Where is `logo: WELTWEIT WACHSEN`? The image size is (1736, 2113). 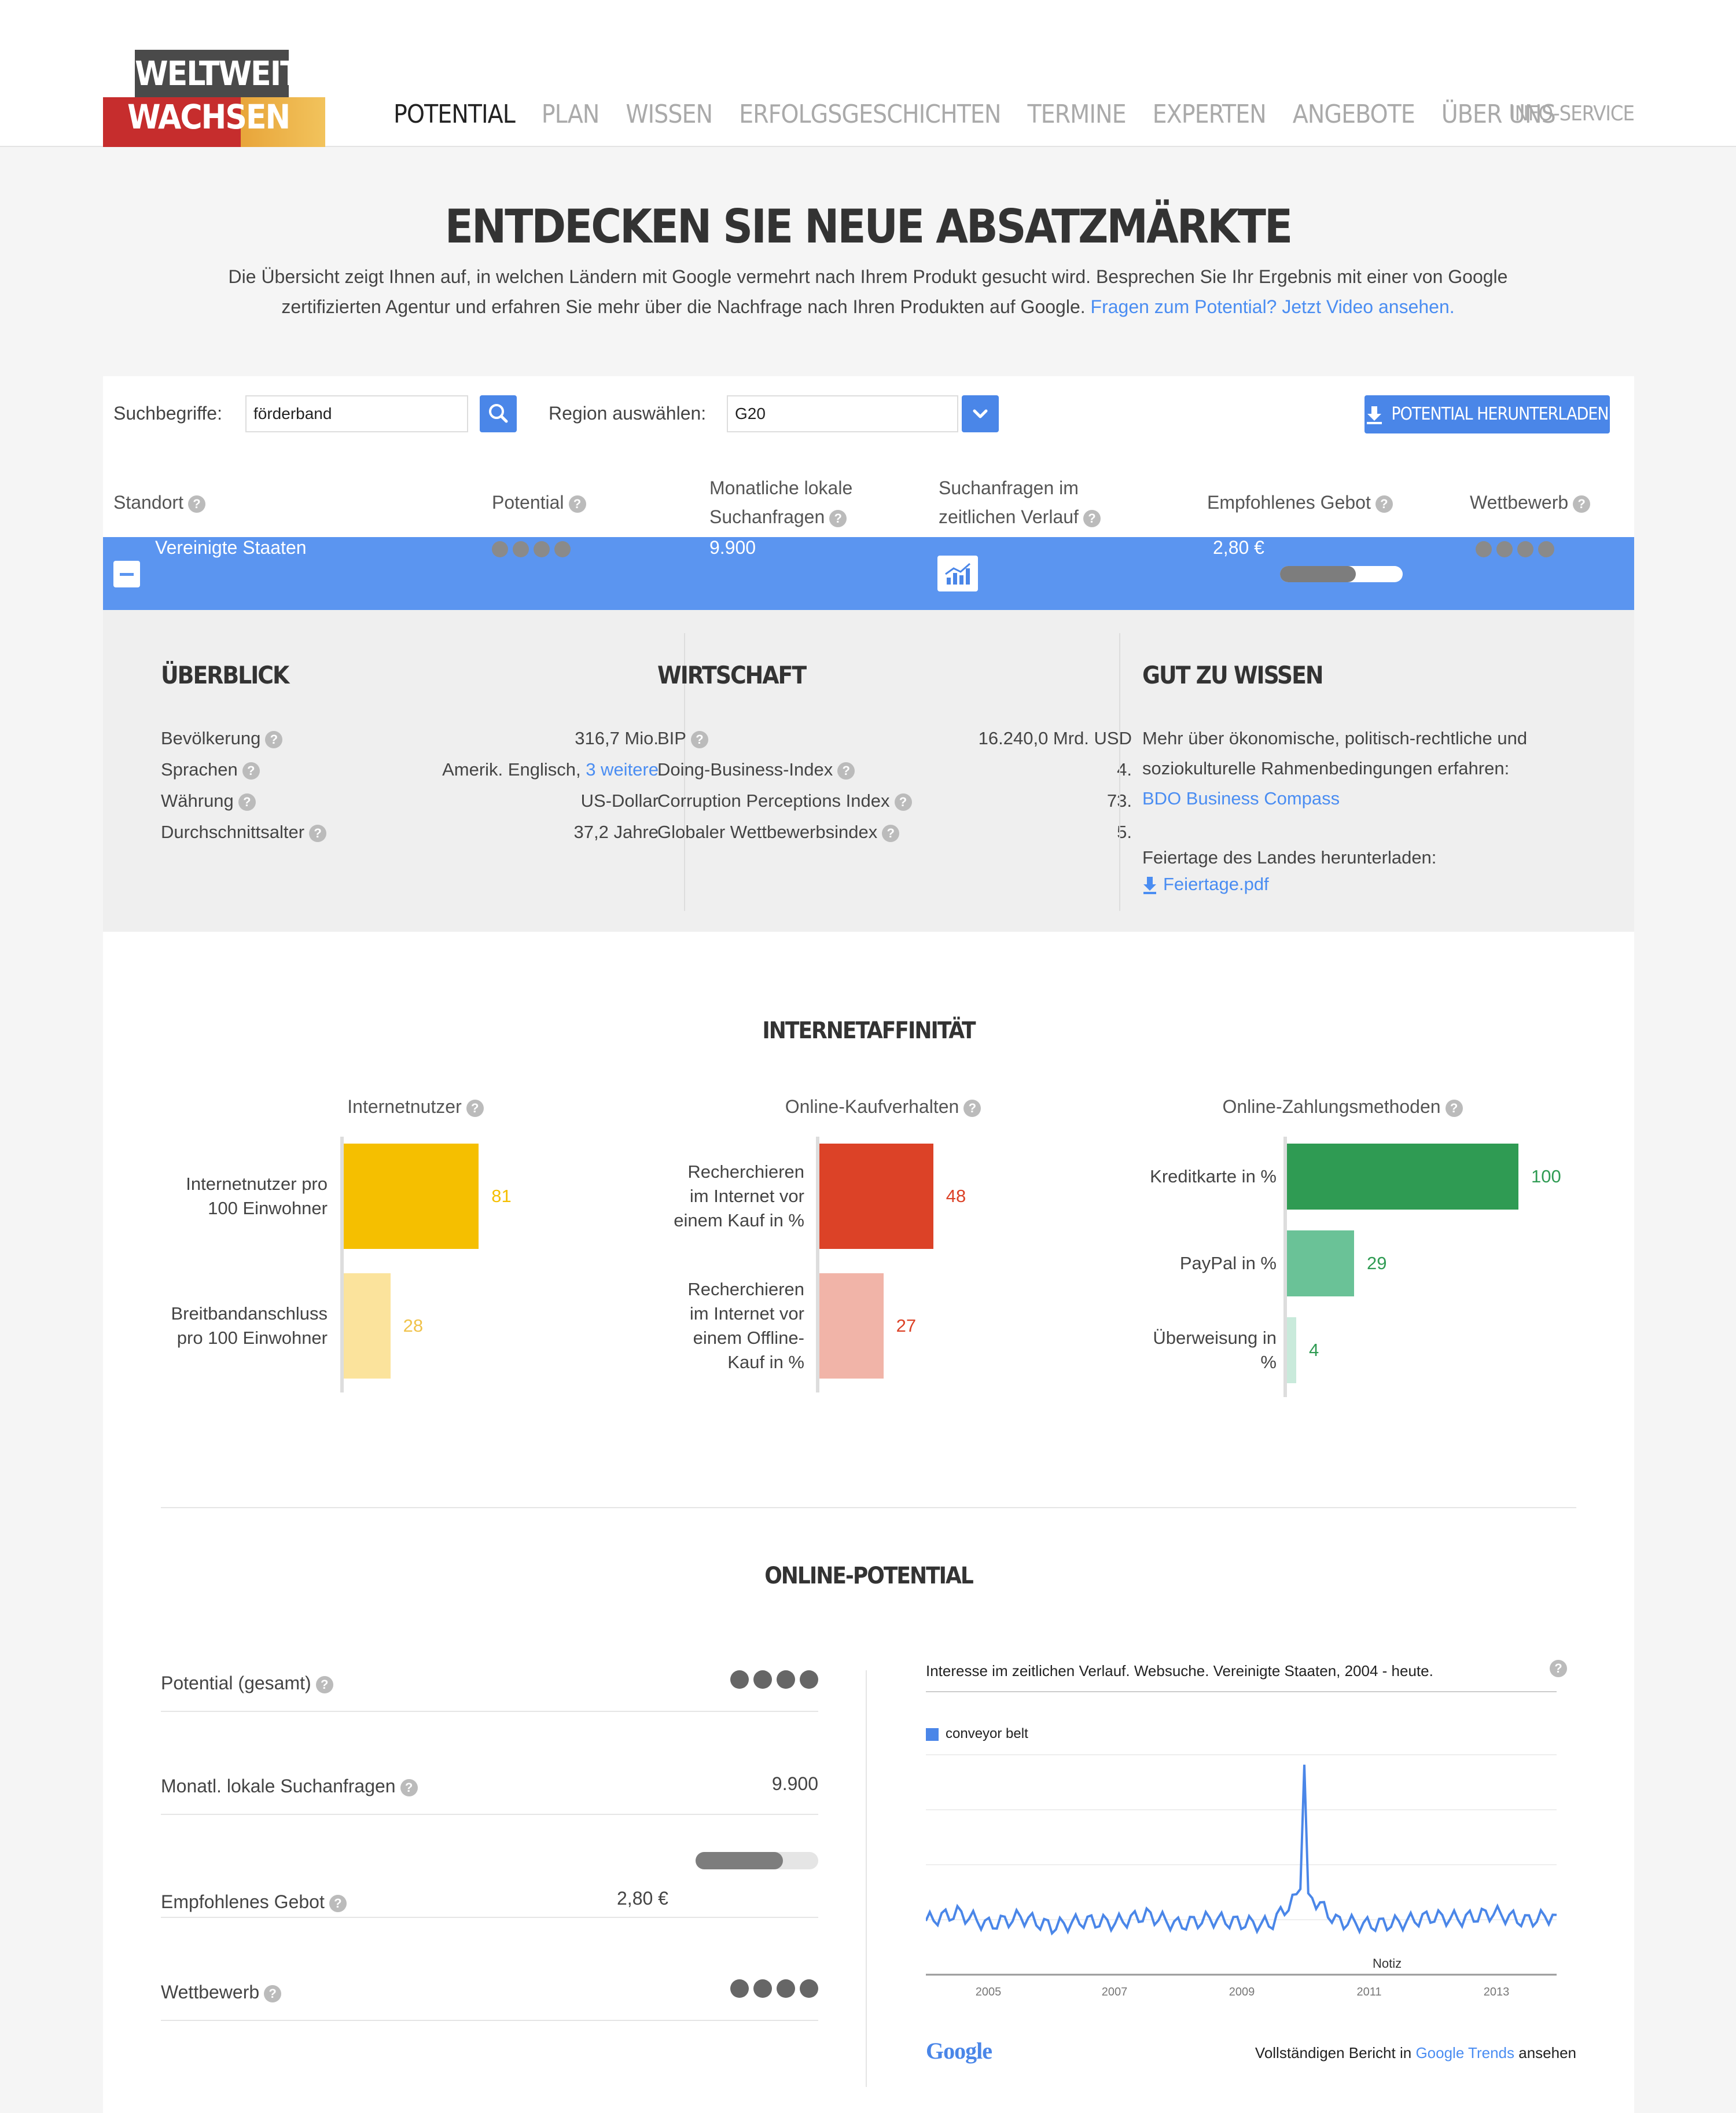
logo: WELTWEIT WACHSEN is located at coordinates (214, 98).